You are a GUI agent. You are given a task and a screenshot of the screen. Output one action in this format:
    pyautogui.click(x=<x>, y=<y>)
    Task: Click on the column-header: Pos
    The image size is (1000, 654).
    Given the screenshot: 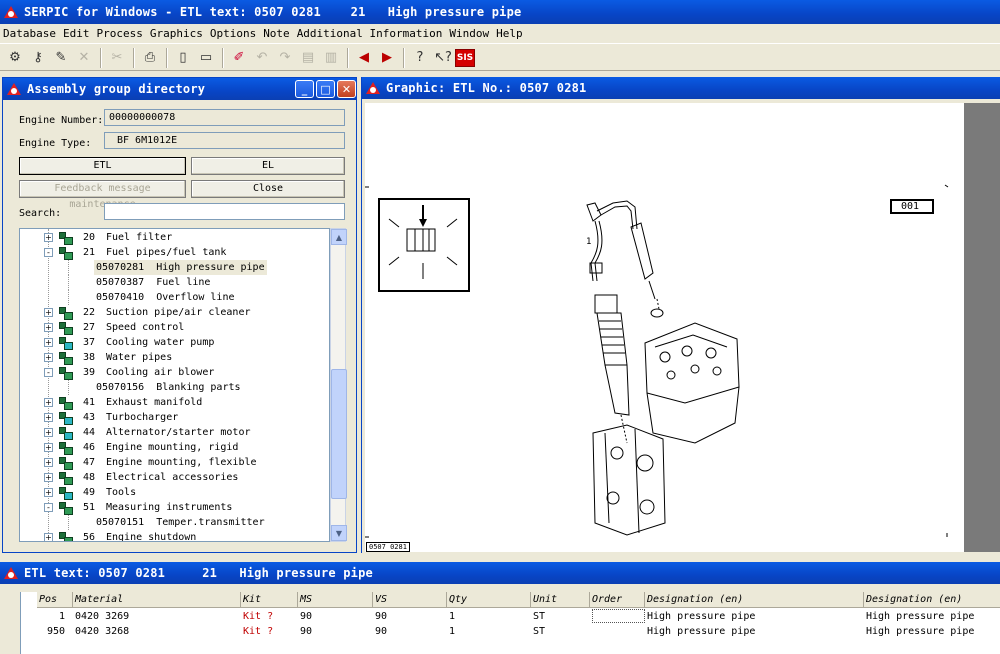 What is the action you would take?
    pyautogui.click(x=55, y=600)
    